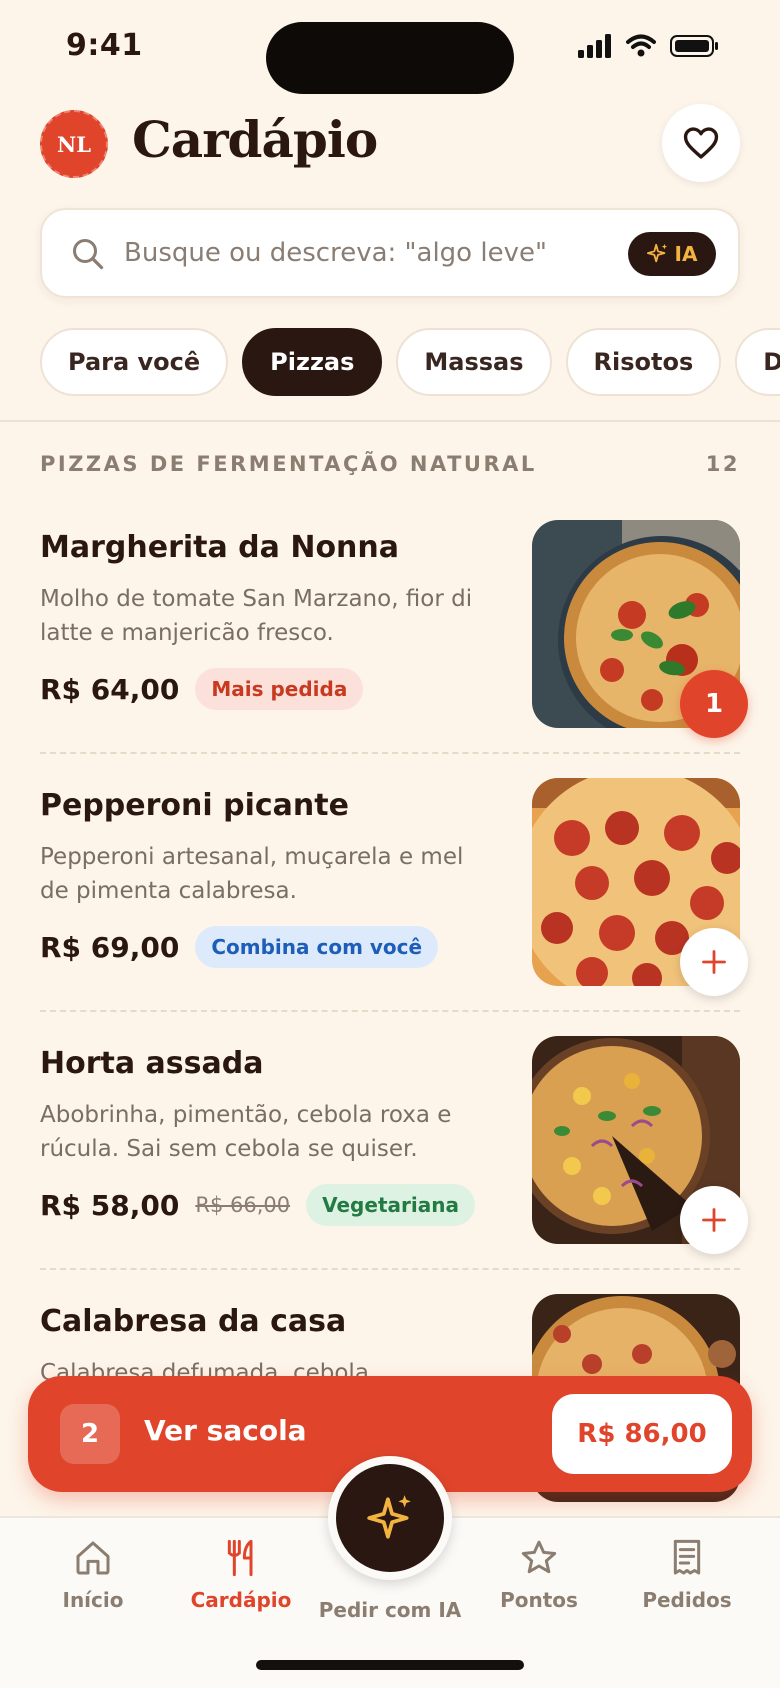 The width and height of the screenshot is (780, 1688). I want to click on search-input, so click(354, 253).